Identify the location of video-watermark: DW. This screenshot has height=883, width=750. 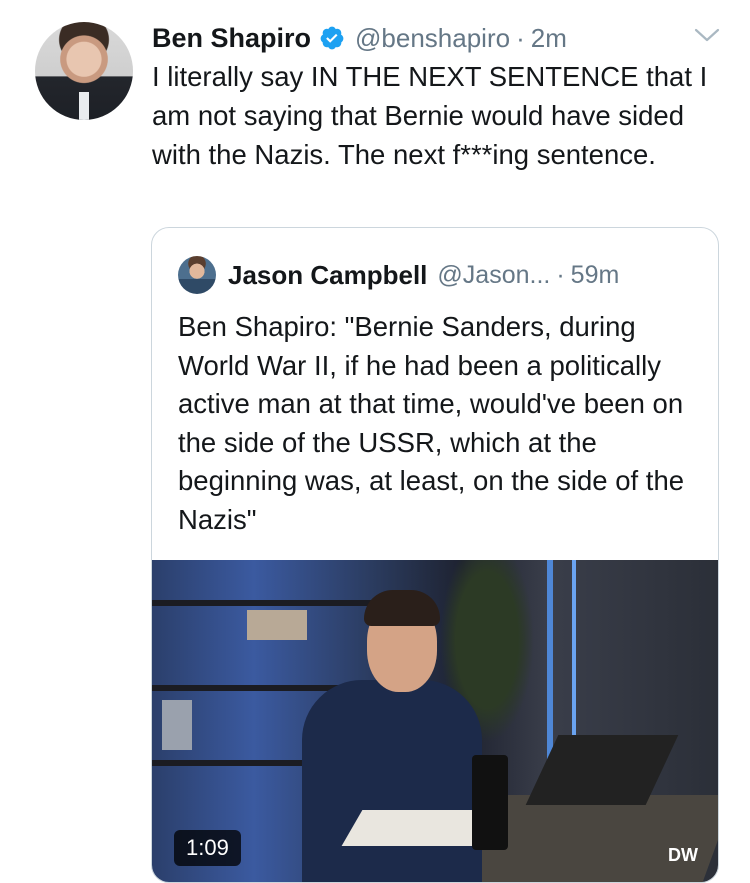
(683, 855).